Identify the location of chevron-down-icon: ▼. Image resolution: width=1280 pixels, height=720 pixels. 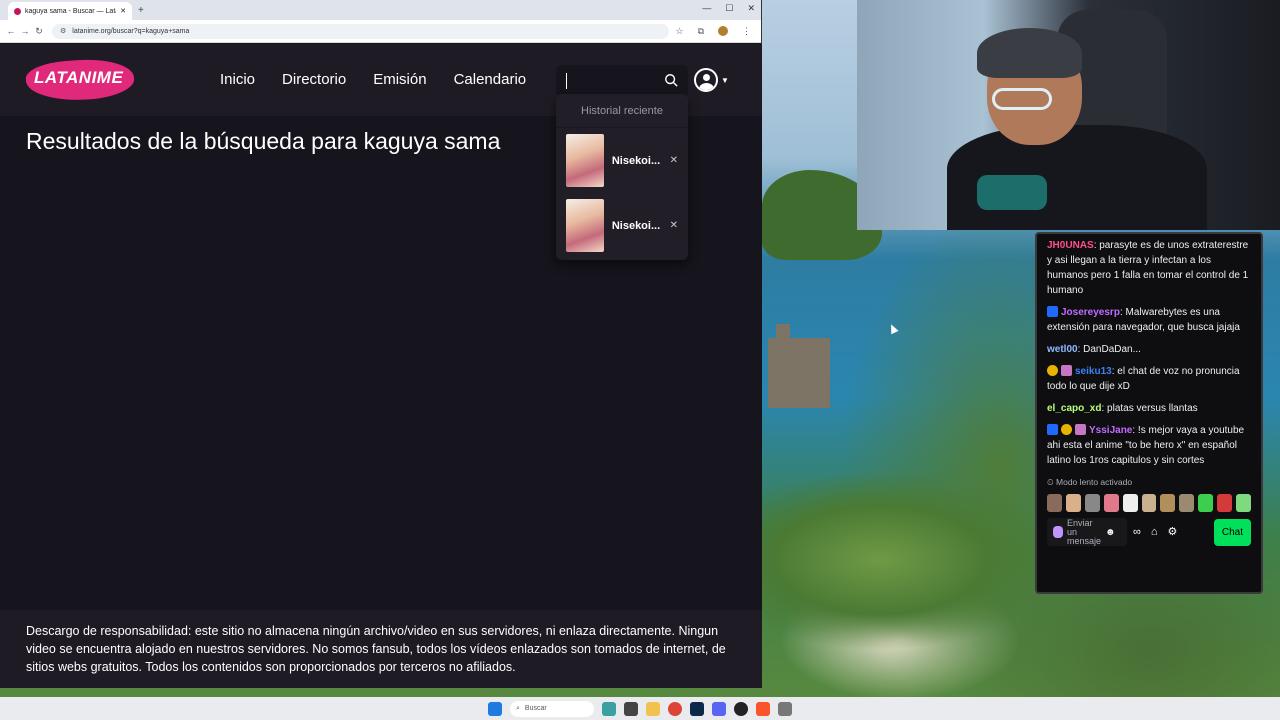
(725, 80).